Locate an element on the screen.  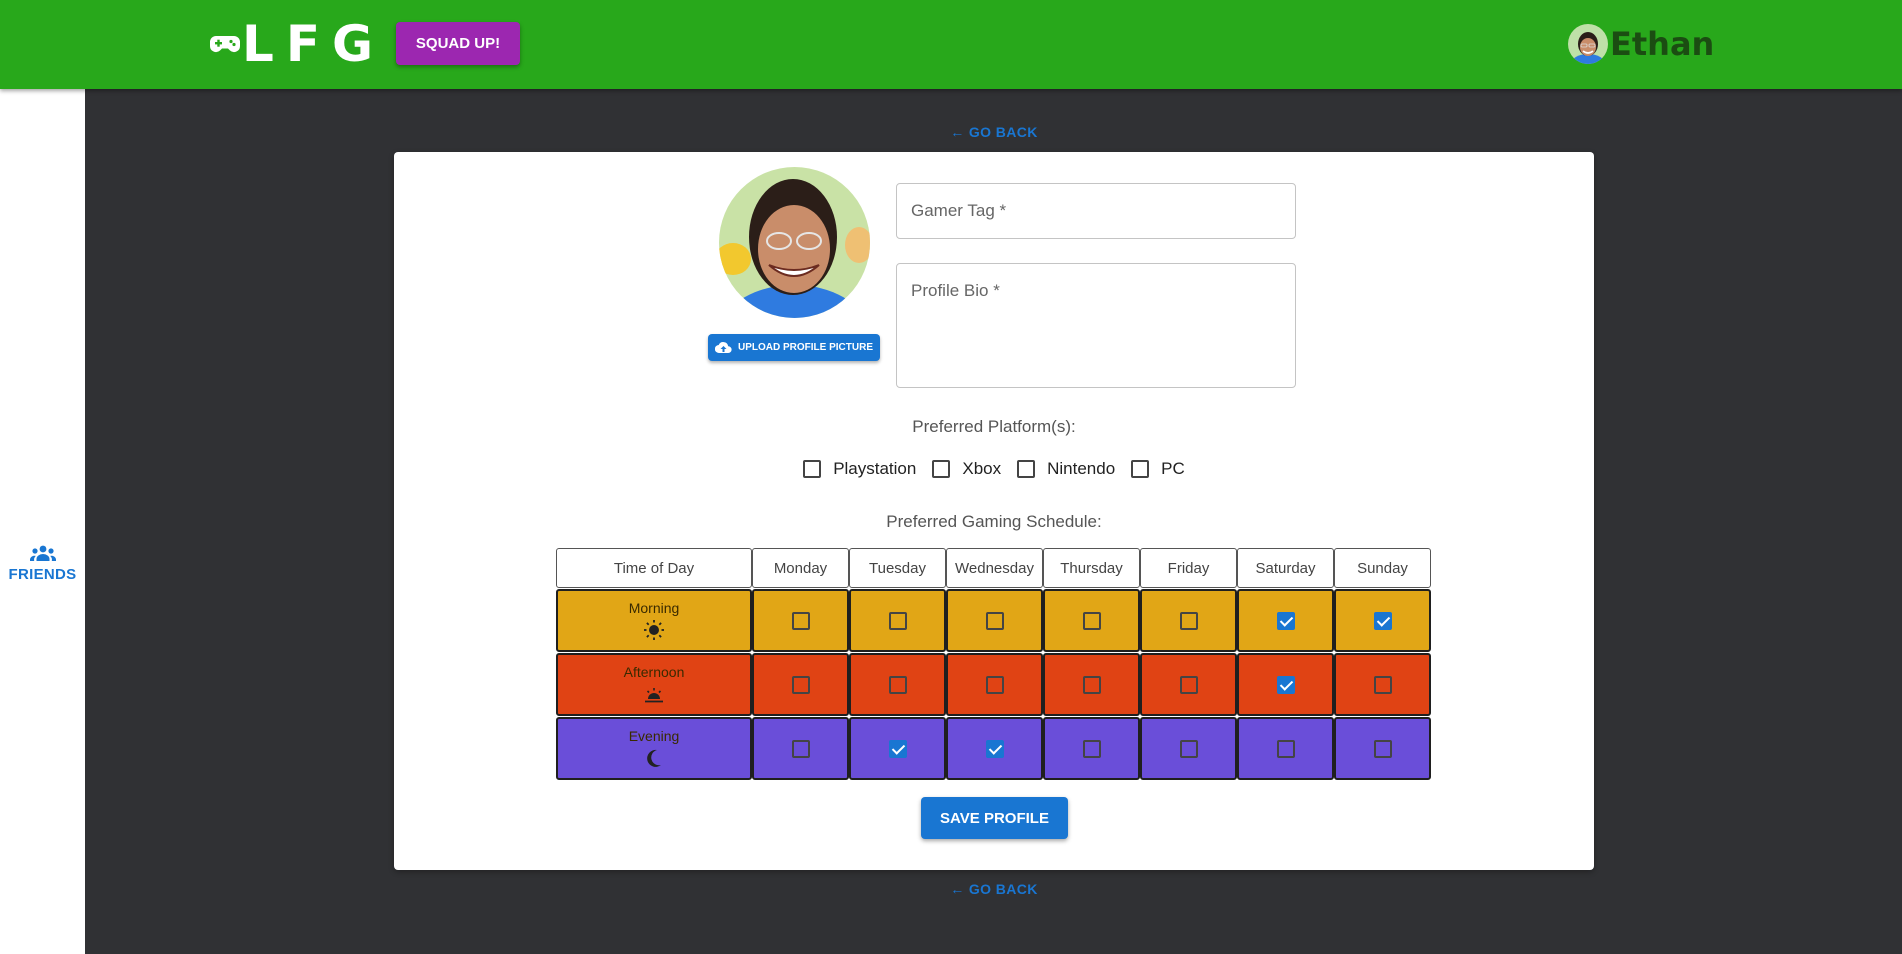
time-slot-label: Morning is located at coordinates (654, 608).